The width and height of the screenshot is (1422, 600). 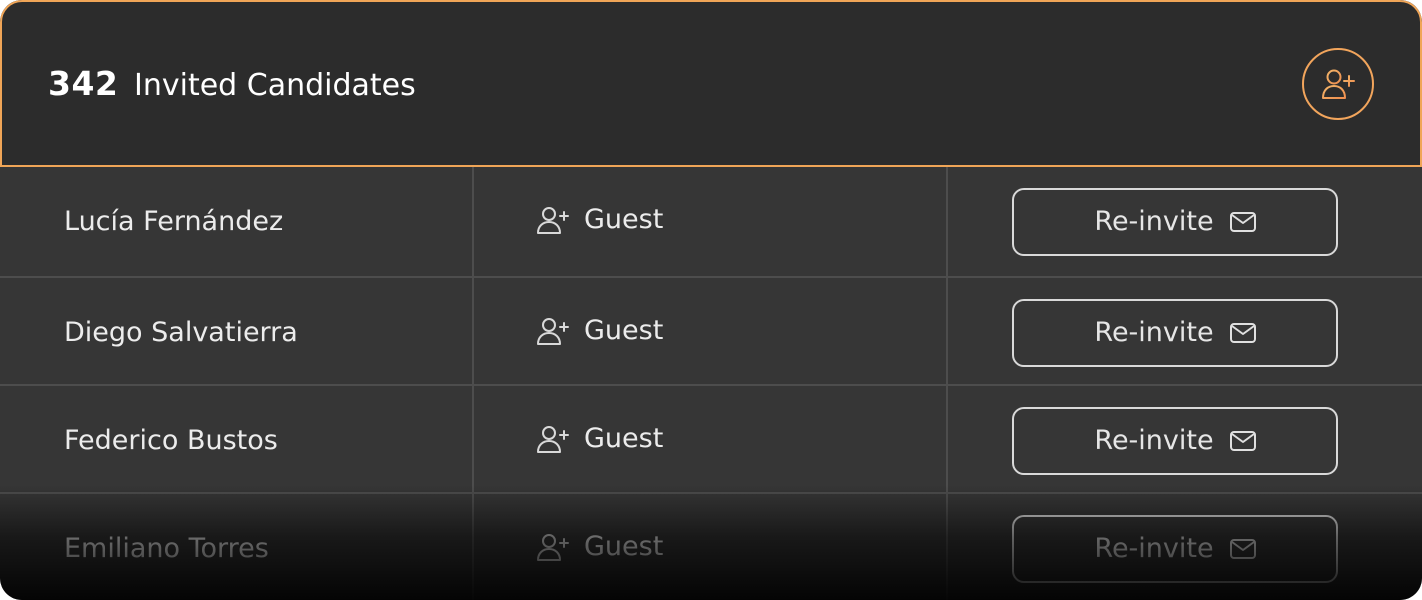 I want to click on add-candidate-button, so click(x=1338, y=84).